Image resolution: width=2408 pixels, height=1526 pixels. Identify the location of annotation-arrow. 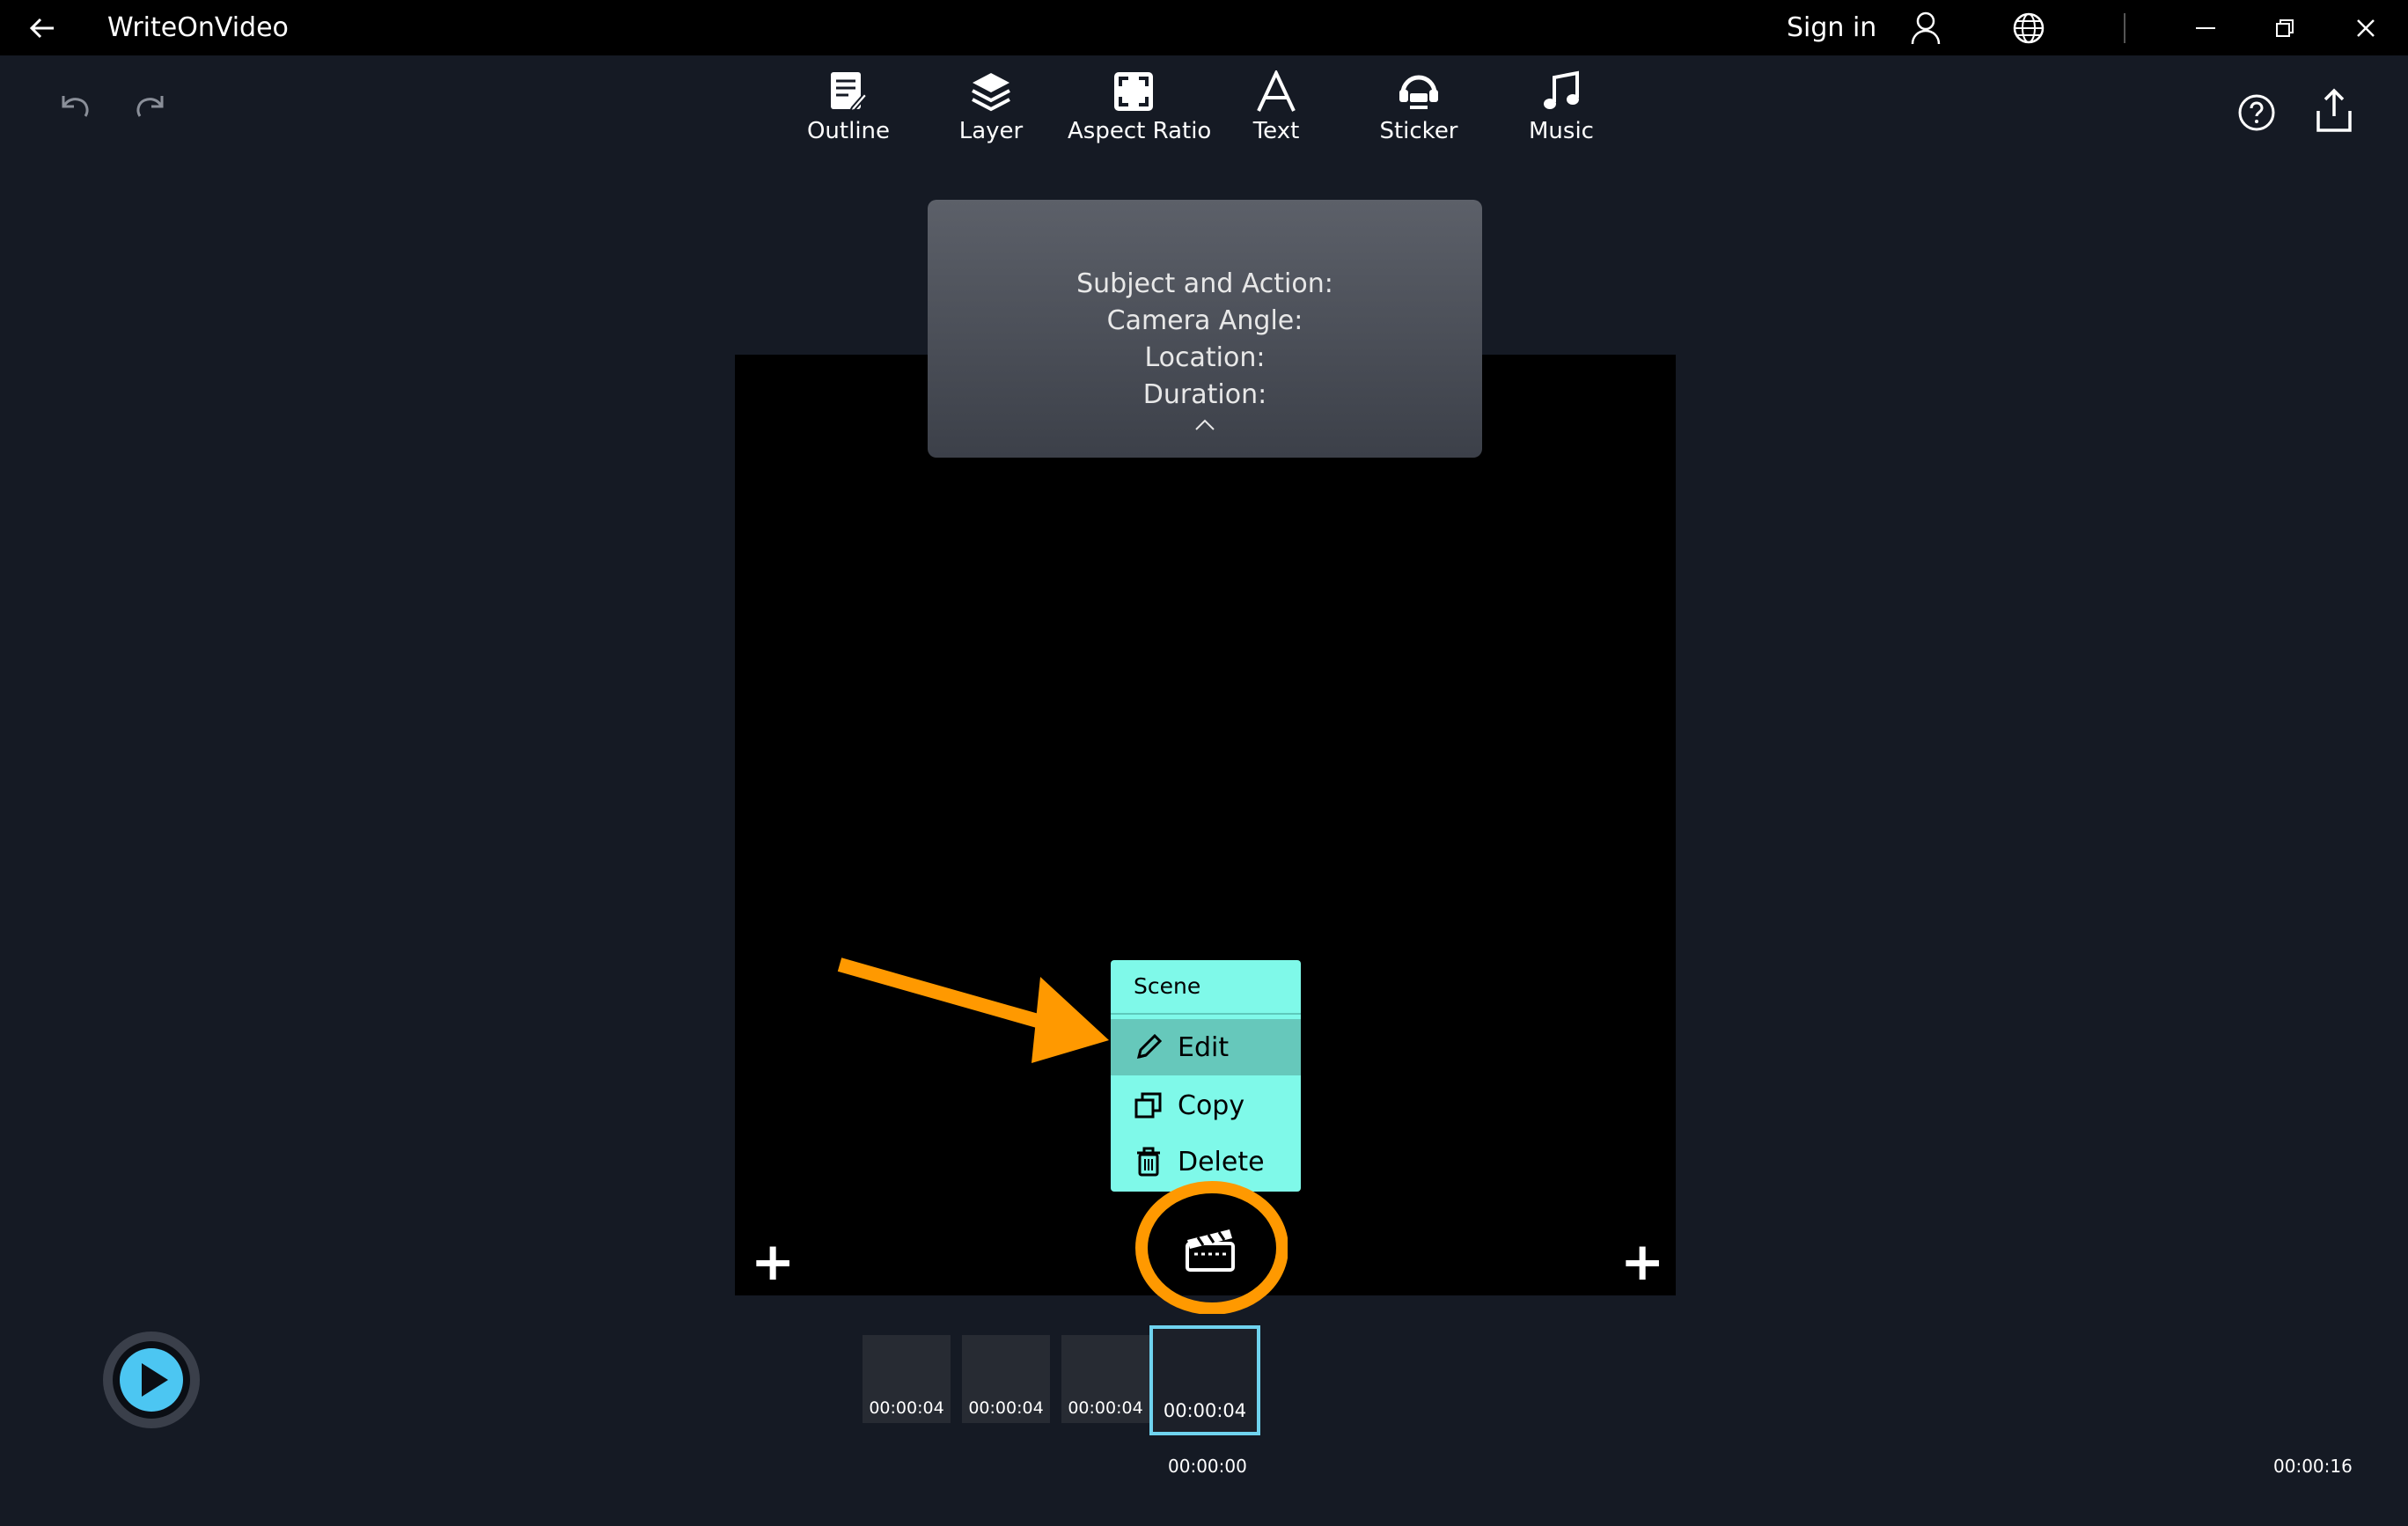
(973, 1010).